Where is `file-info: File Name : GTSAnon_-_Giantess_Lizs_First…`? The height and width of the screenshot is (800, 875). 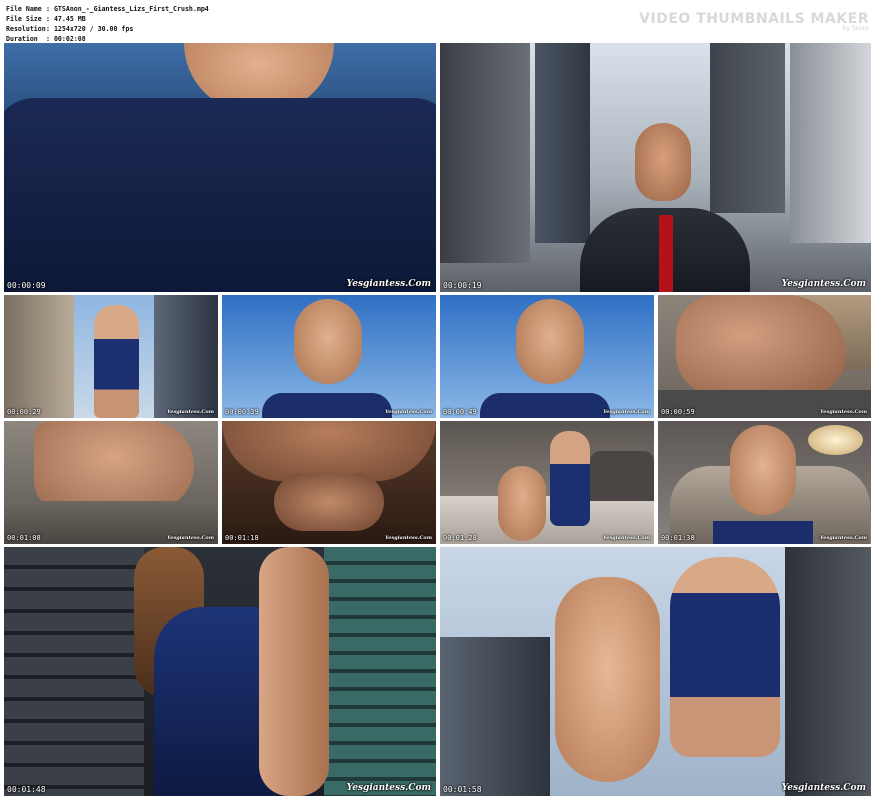 file-info: File Name : GTSAnon_-_Giantess_Lizs_First… is located at coordinates (107, 24).